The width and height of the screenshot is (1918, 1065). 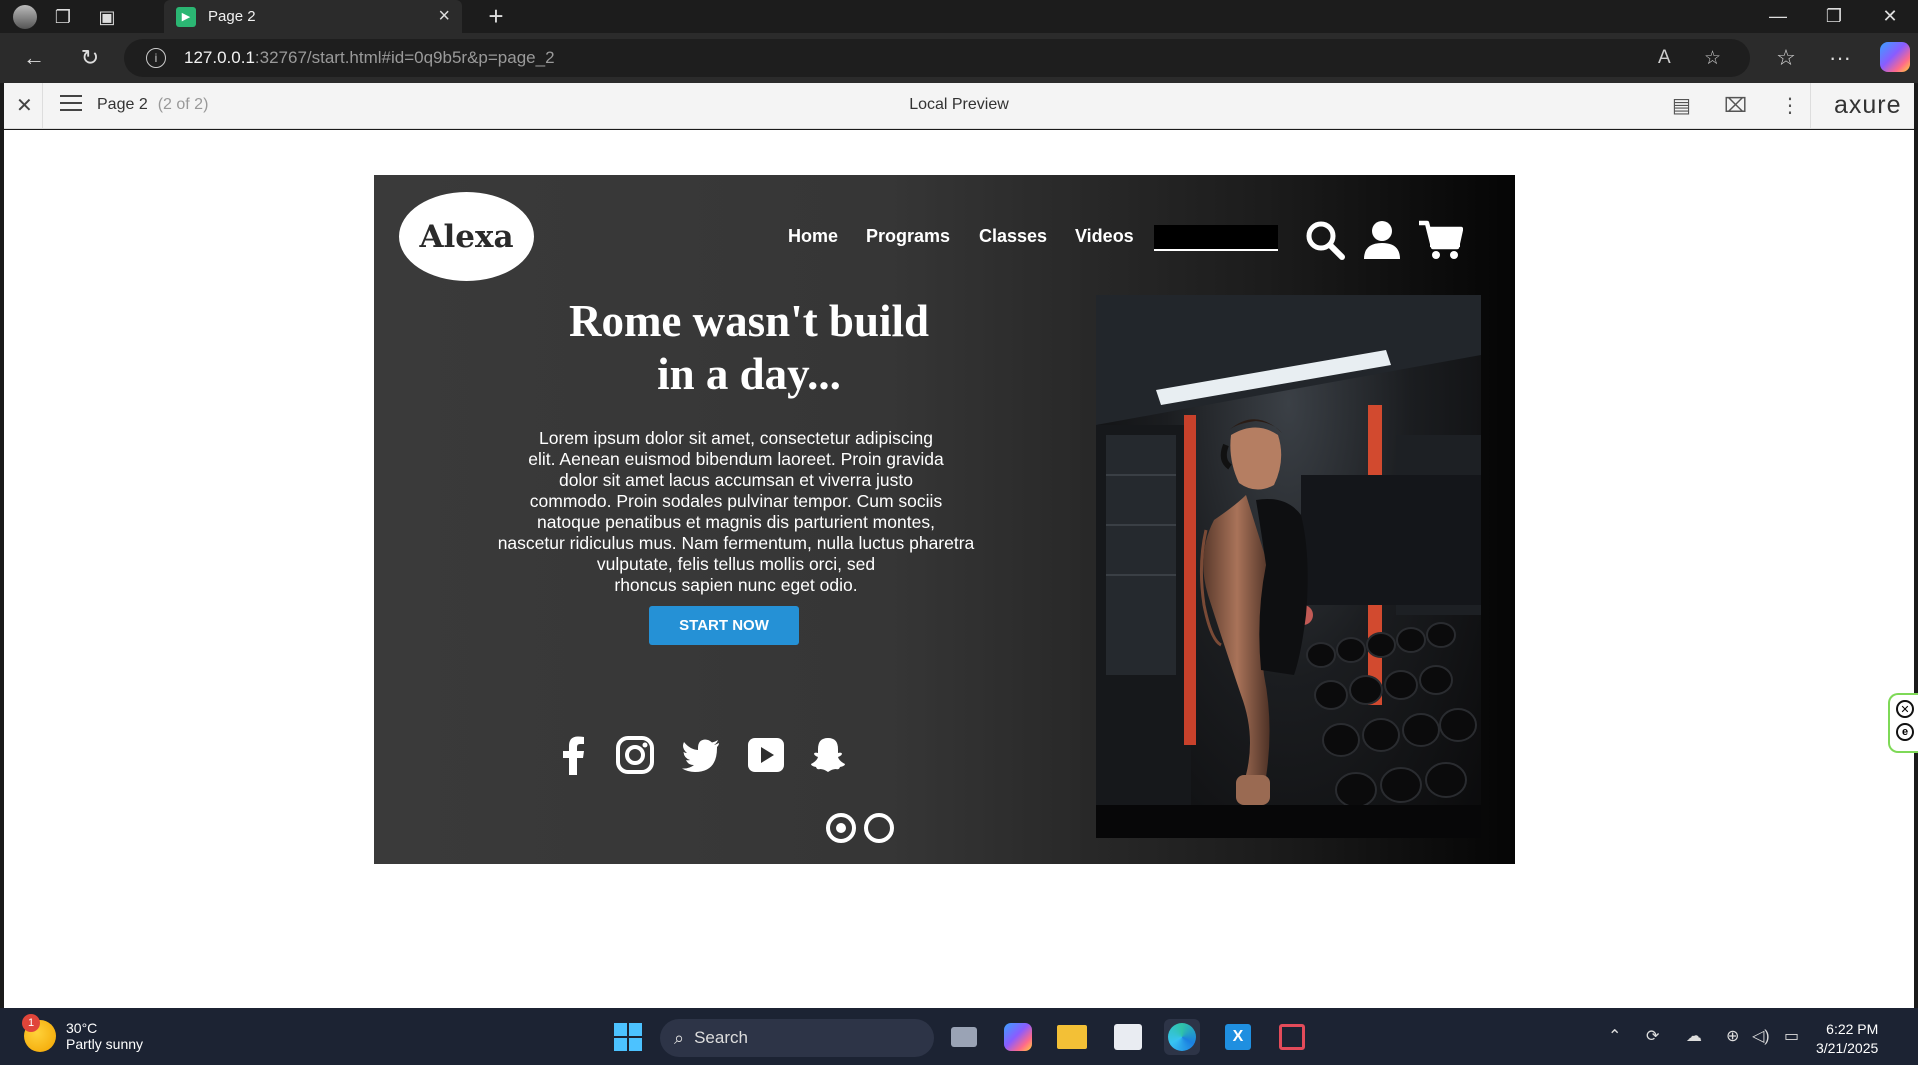 I want to click on system-clock: 6:22 PM 3/21/2025, so click(x=1847, y=1039).